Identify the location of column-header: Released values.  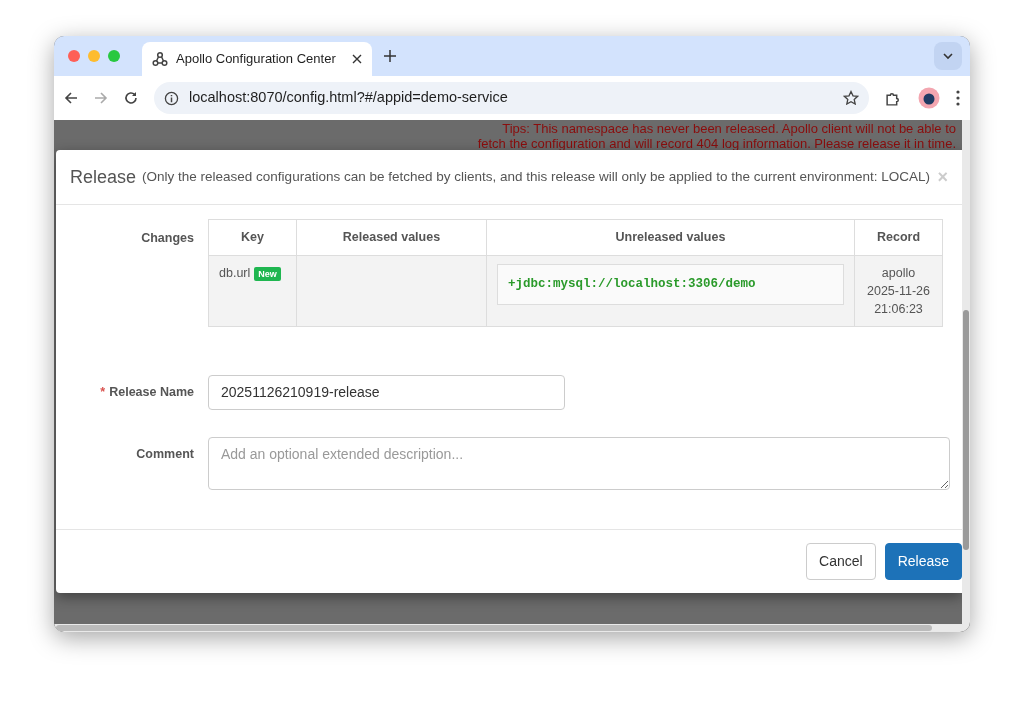
(391, 237).